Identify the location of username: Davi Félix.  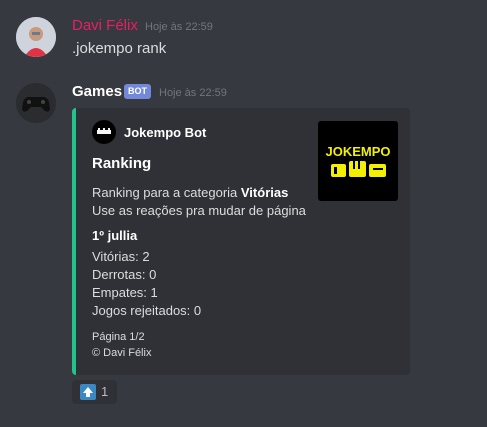
(105, 25).